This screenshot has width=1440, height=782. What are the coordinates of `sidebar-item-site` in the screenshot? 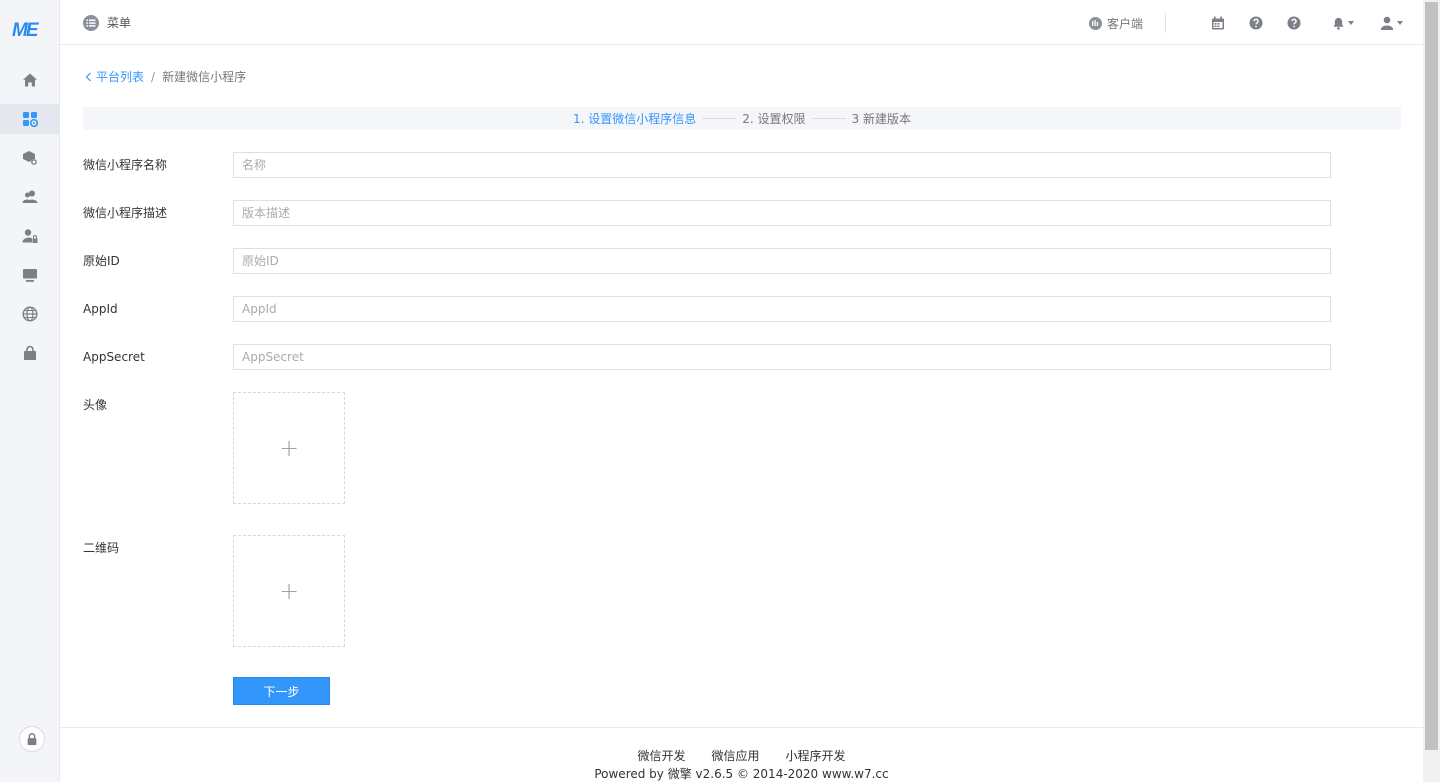 It's located at (30, 314).